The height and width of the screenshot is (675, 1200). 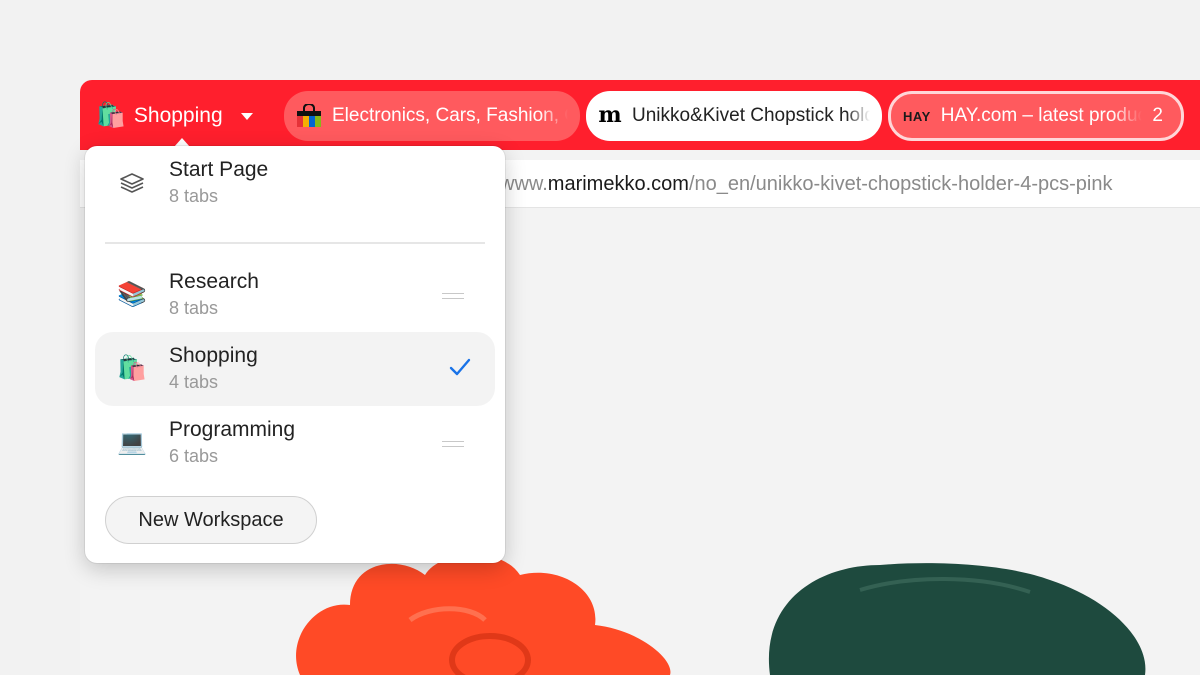 What do you see at coordinates (132, 294) in the screenshot?
I see `books-icon: 📚` at bounding box center [132, 294].